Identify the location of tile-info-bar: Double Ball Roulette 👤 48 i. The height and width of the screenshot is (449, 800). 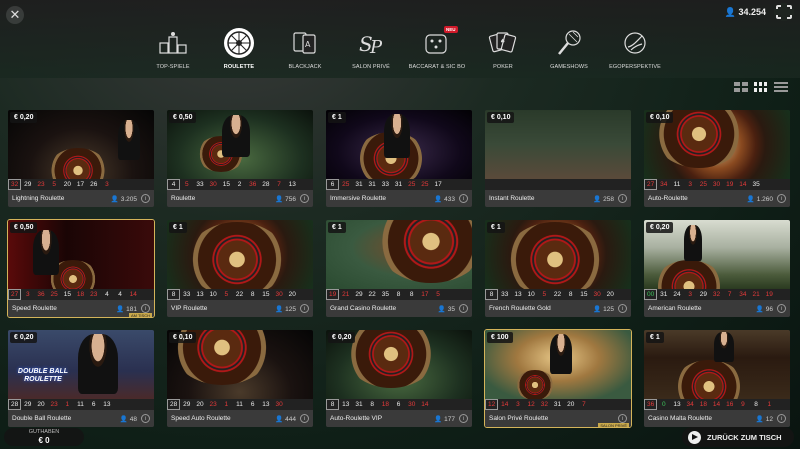
(81, 418).